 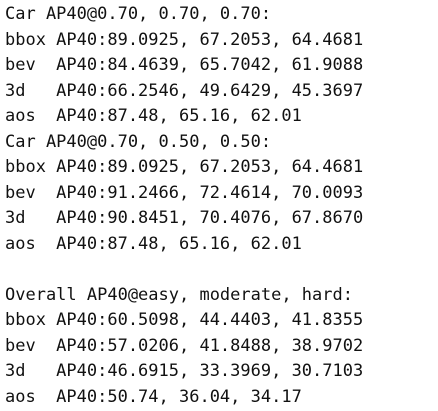 What do you see at coordinates (138, 14) in the screenshot?
I see `section-header-car-070: Car AP40@0.70, 0.70, 0.70:` at bounding box center [138, 14].